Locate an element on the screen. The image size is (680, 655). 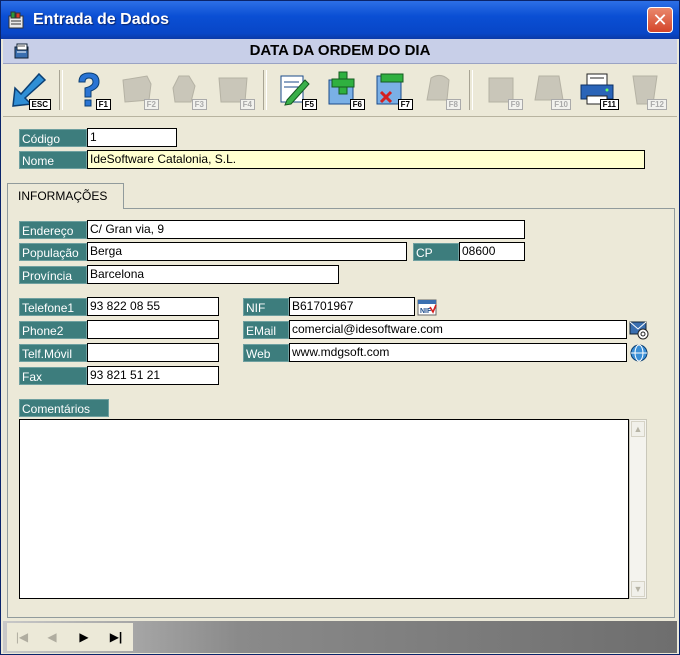
record-navigator: |◀ ◀ ▶ ▶| is located at coordinates (70, 637).